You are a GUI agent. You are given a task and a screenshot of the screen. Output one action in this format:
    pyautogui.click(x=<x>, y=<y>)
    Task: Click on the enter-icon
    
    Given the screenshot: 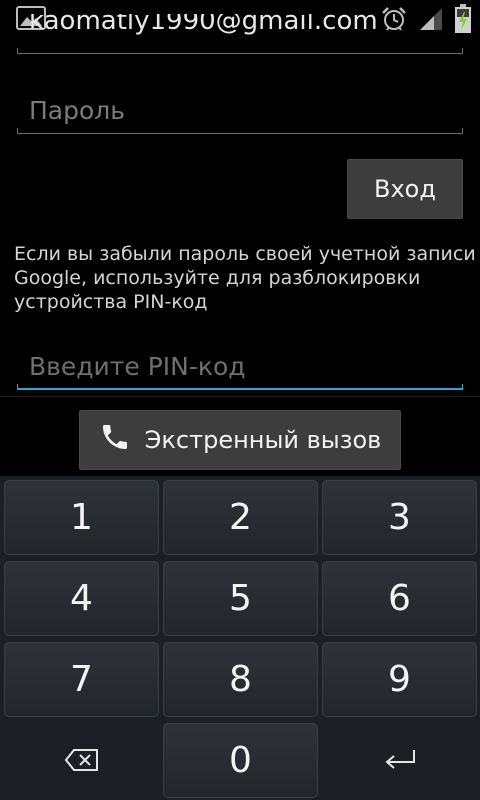 What is the action you would take?
    pyautogui.click(x=400, y=760)
    